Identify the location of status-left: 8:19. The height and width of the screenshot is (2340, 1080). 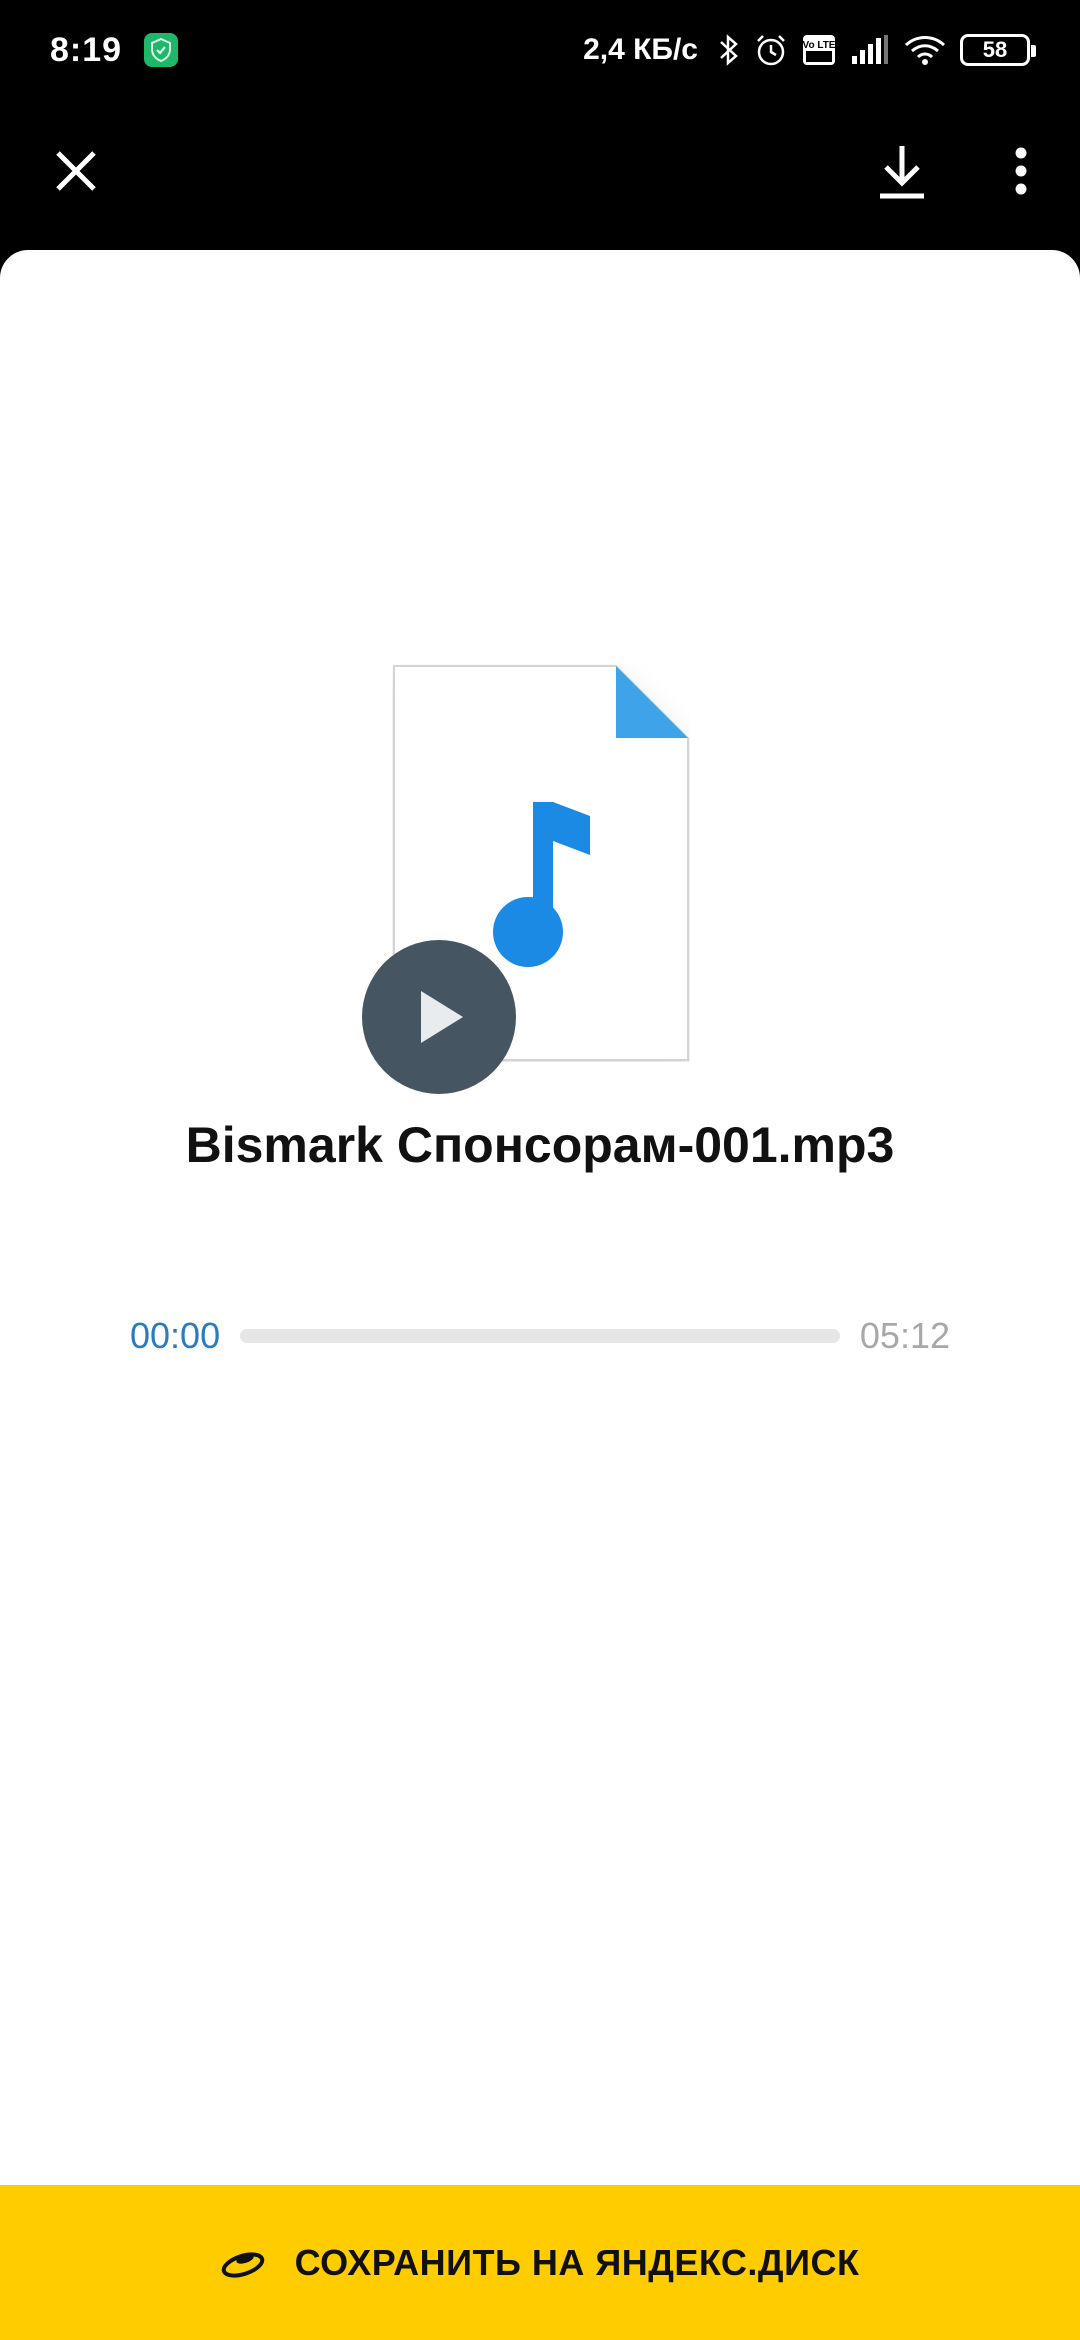
(114, 50).